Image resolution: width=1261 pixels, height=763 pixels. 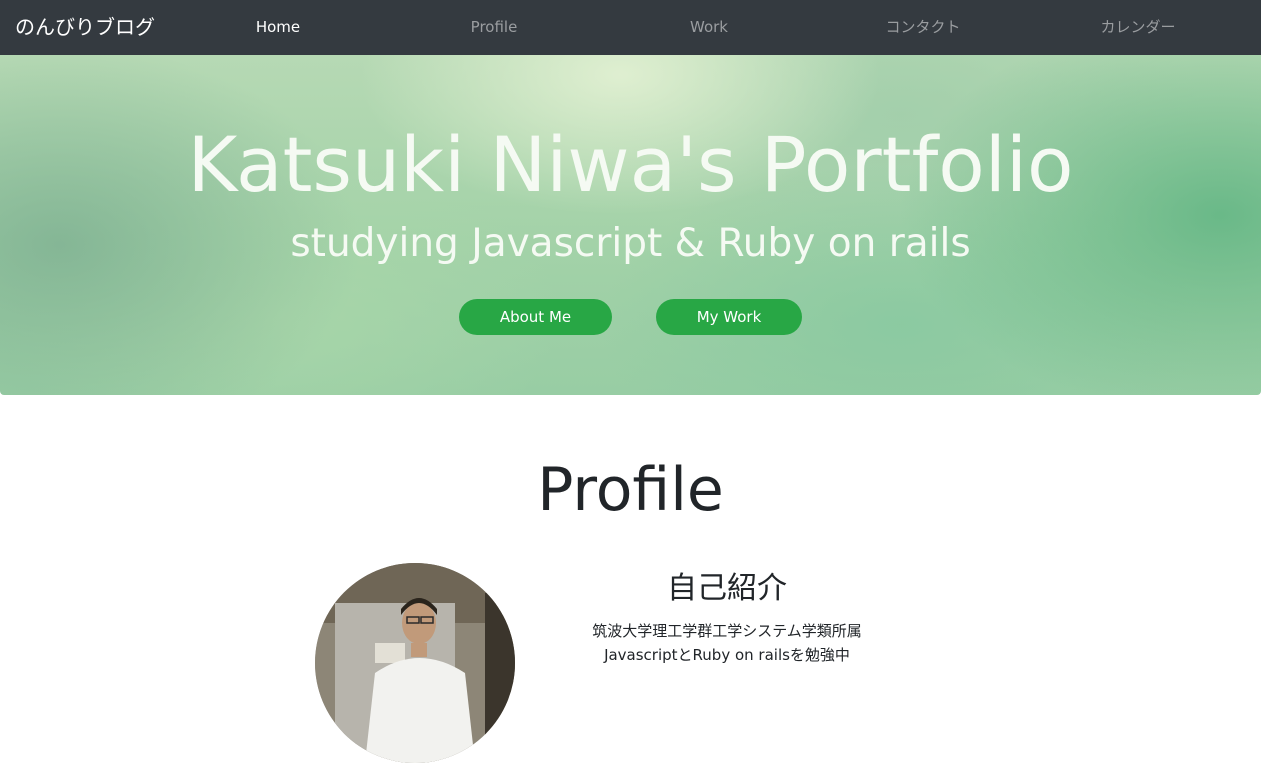 I want to click on navbar: のんびりブログ Home Profile Work コンタクト カレンダー, so click(x=630, y=27).